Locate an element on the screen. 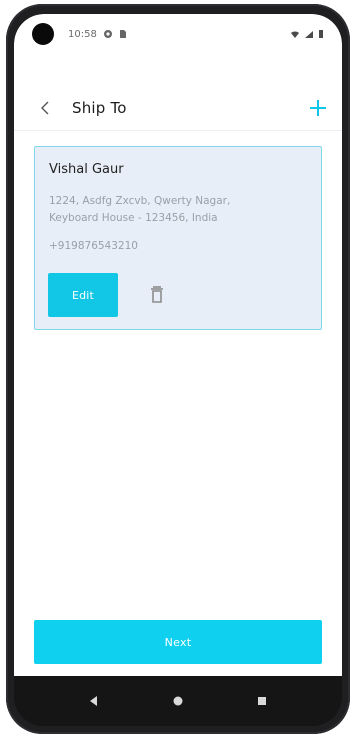 The width and height of the screenshot is (358, 738). sd-card-icon is located at coordinates (122, 34).